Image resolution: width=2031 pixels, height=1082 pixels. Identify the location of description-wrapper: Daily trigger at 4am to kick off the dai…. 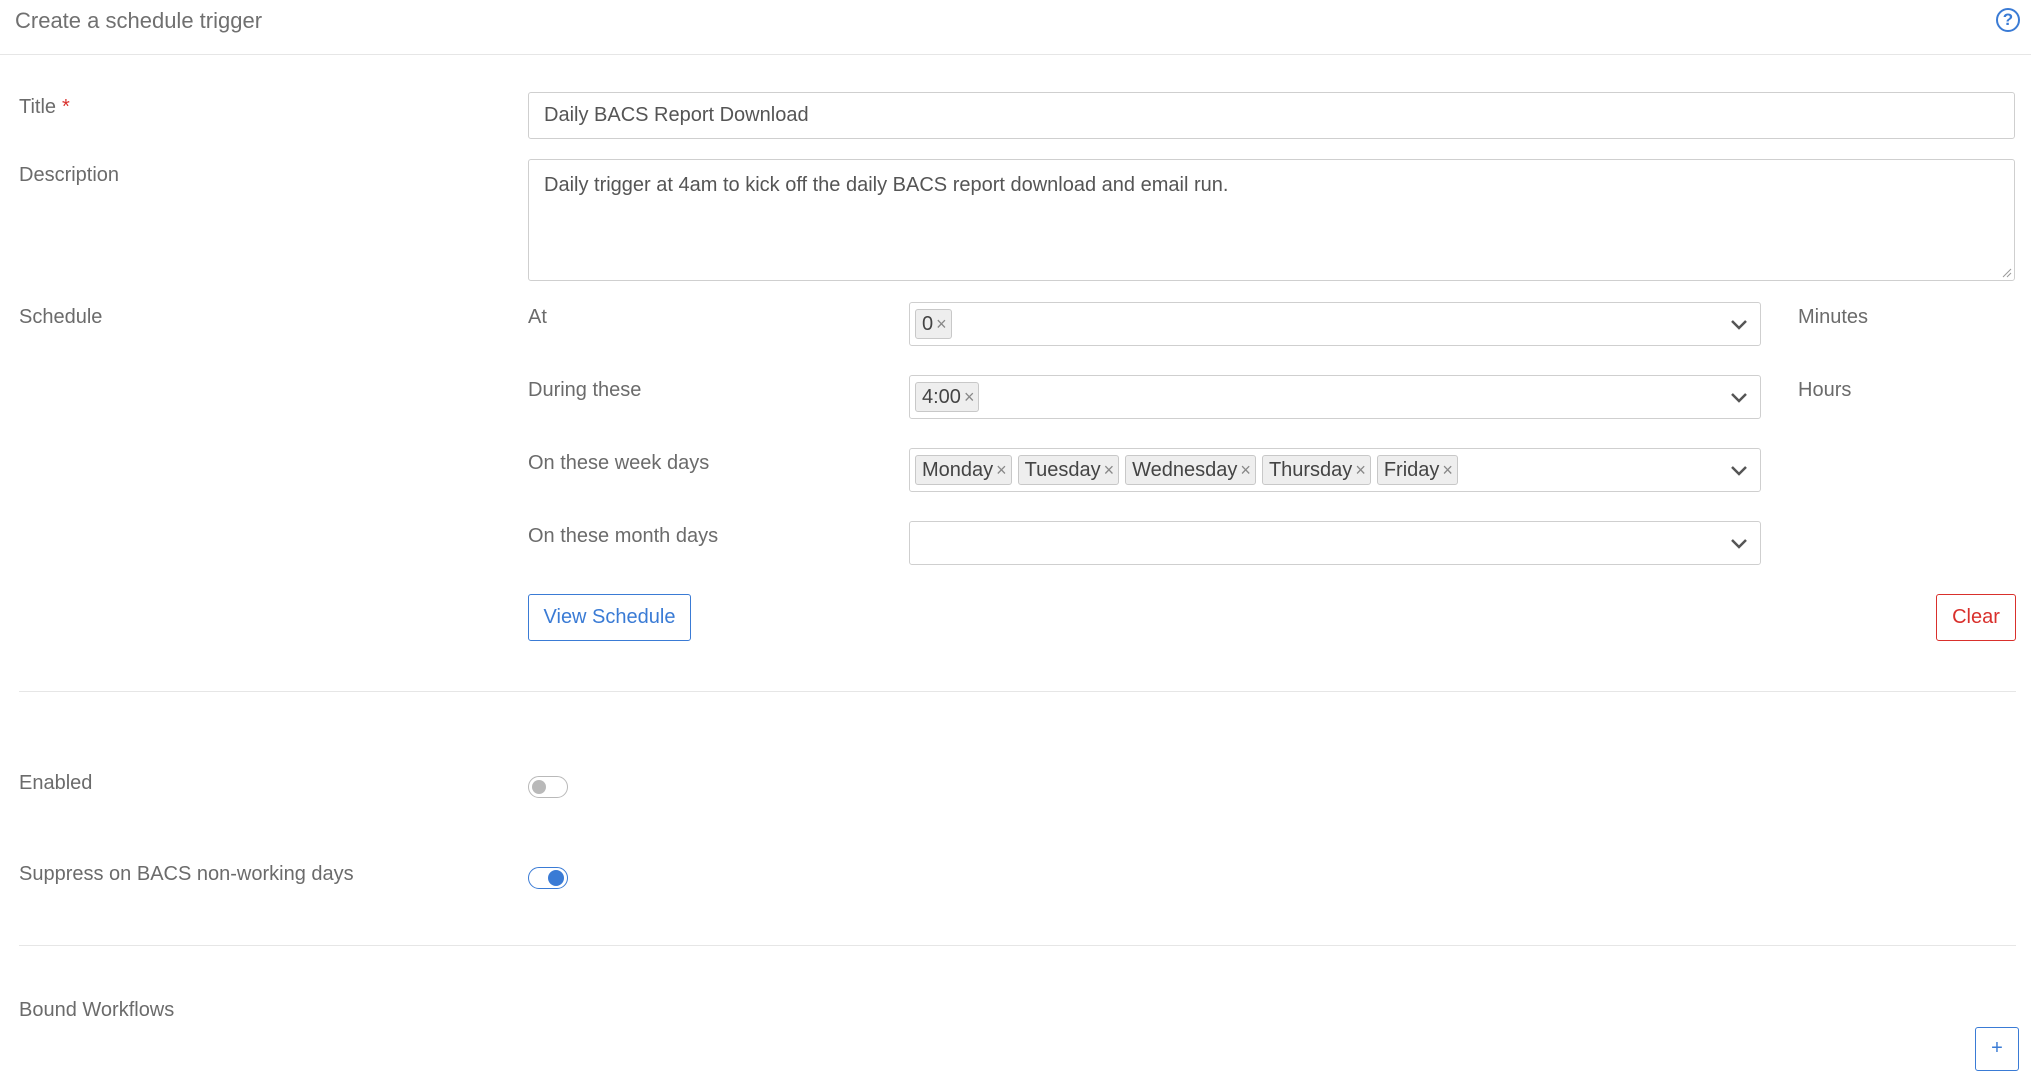
(1271, 220).